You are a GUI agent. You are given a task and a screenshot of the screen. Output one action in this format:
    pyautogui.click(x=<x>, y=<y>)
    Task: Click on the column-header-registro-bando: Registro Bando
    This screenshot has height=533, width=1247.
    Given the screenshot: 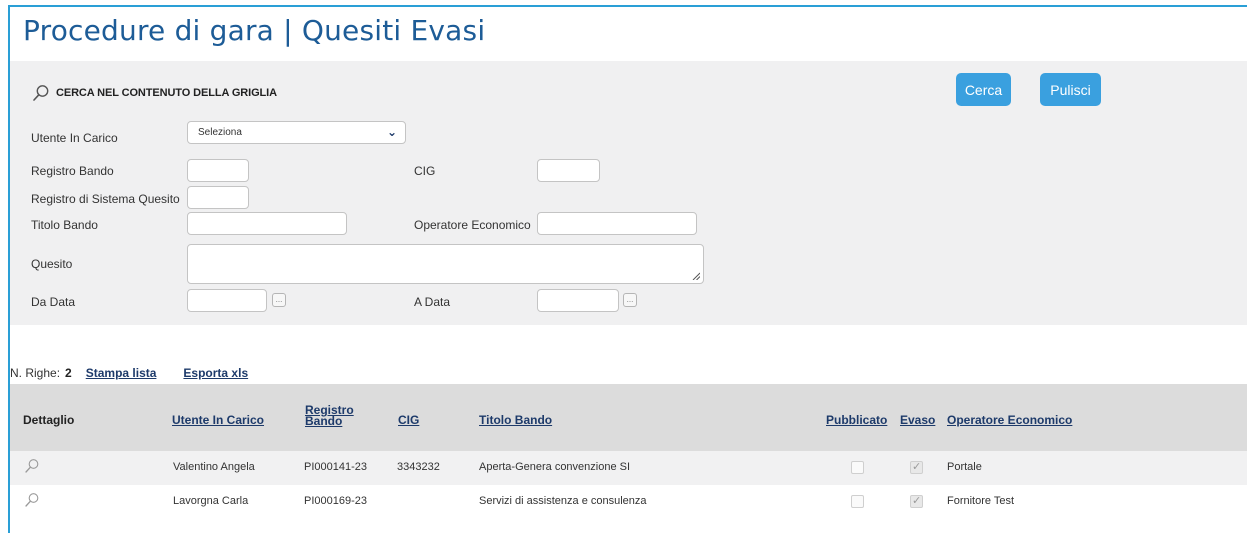 What is the action you would take?
    pyautogui.click(x=329, y=416)
    